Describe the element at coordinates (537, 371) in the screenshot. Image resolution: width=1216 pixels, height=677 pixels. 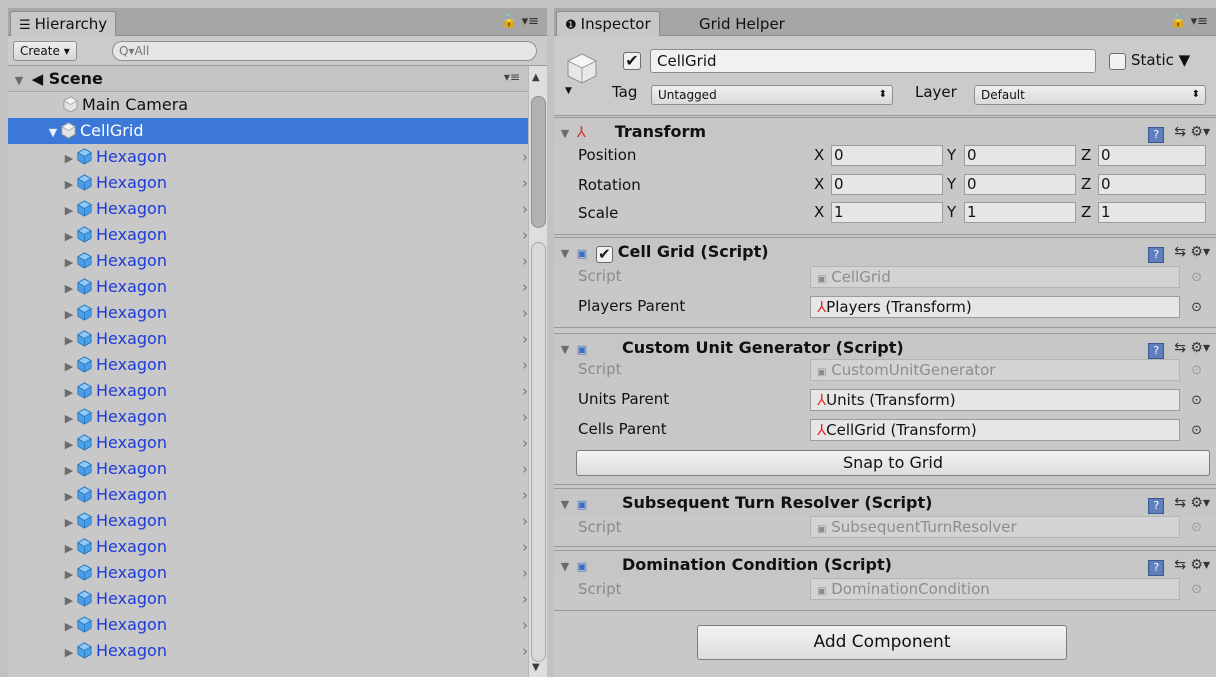
I see `hierarchy-scrollbar: ▲ ▼` at that location.